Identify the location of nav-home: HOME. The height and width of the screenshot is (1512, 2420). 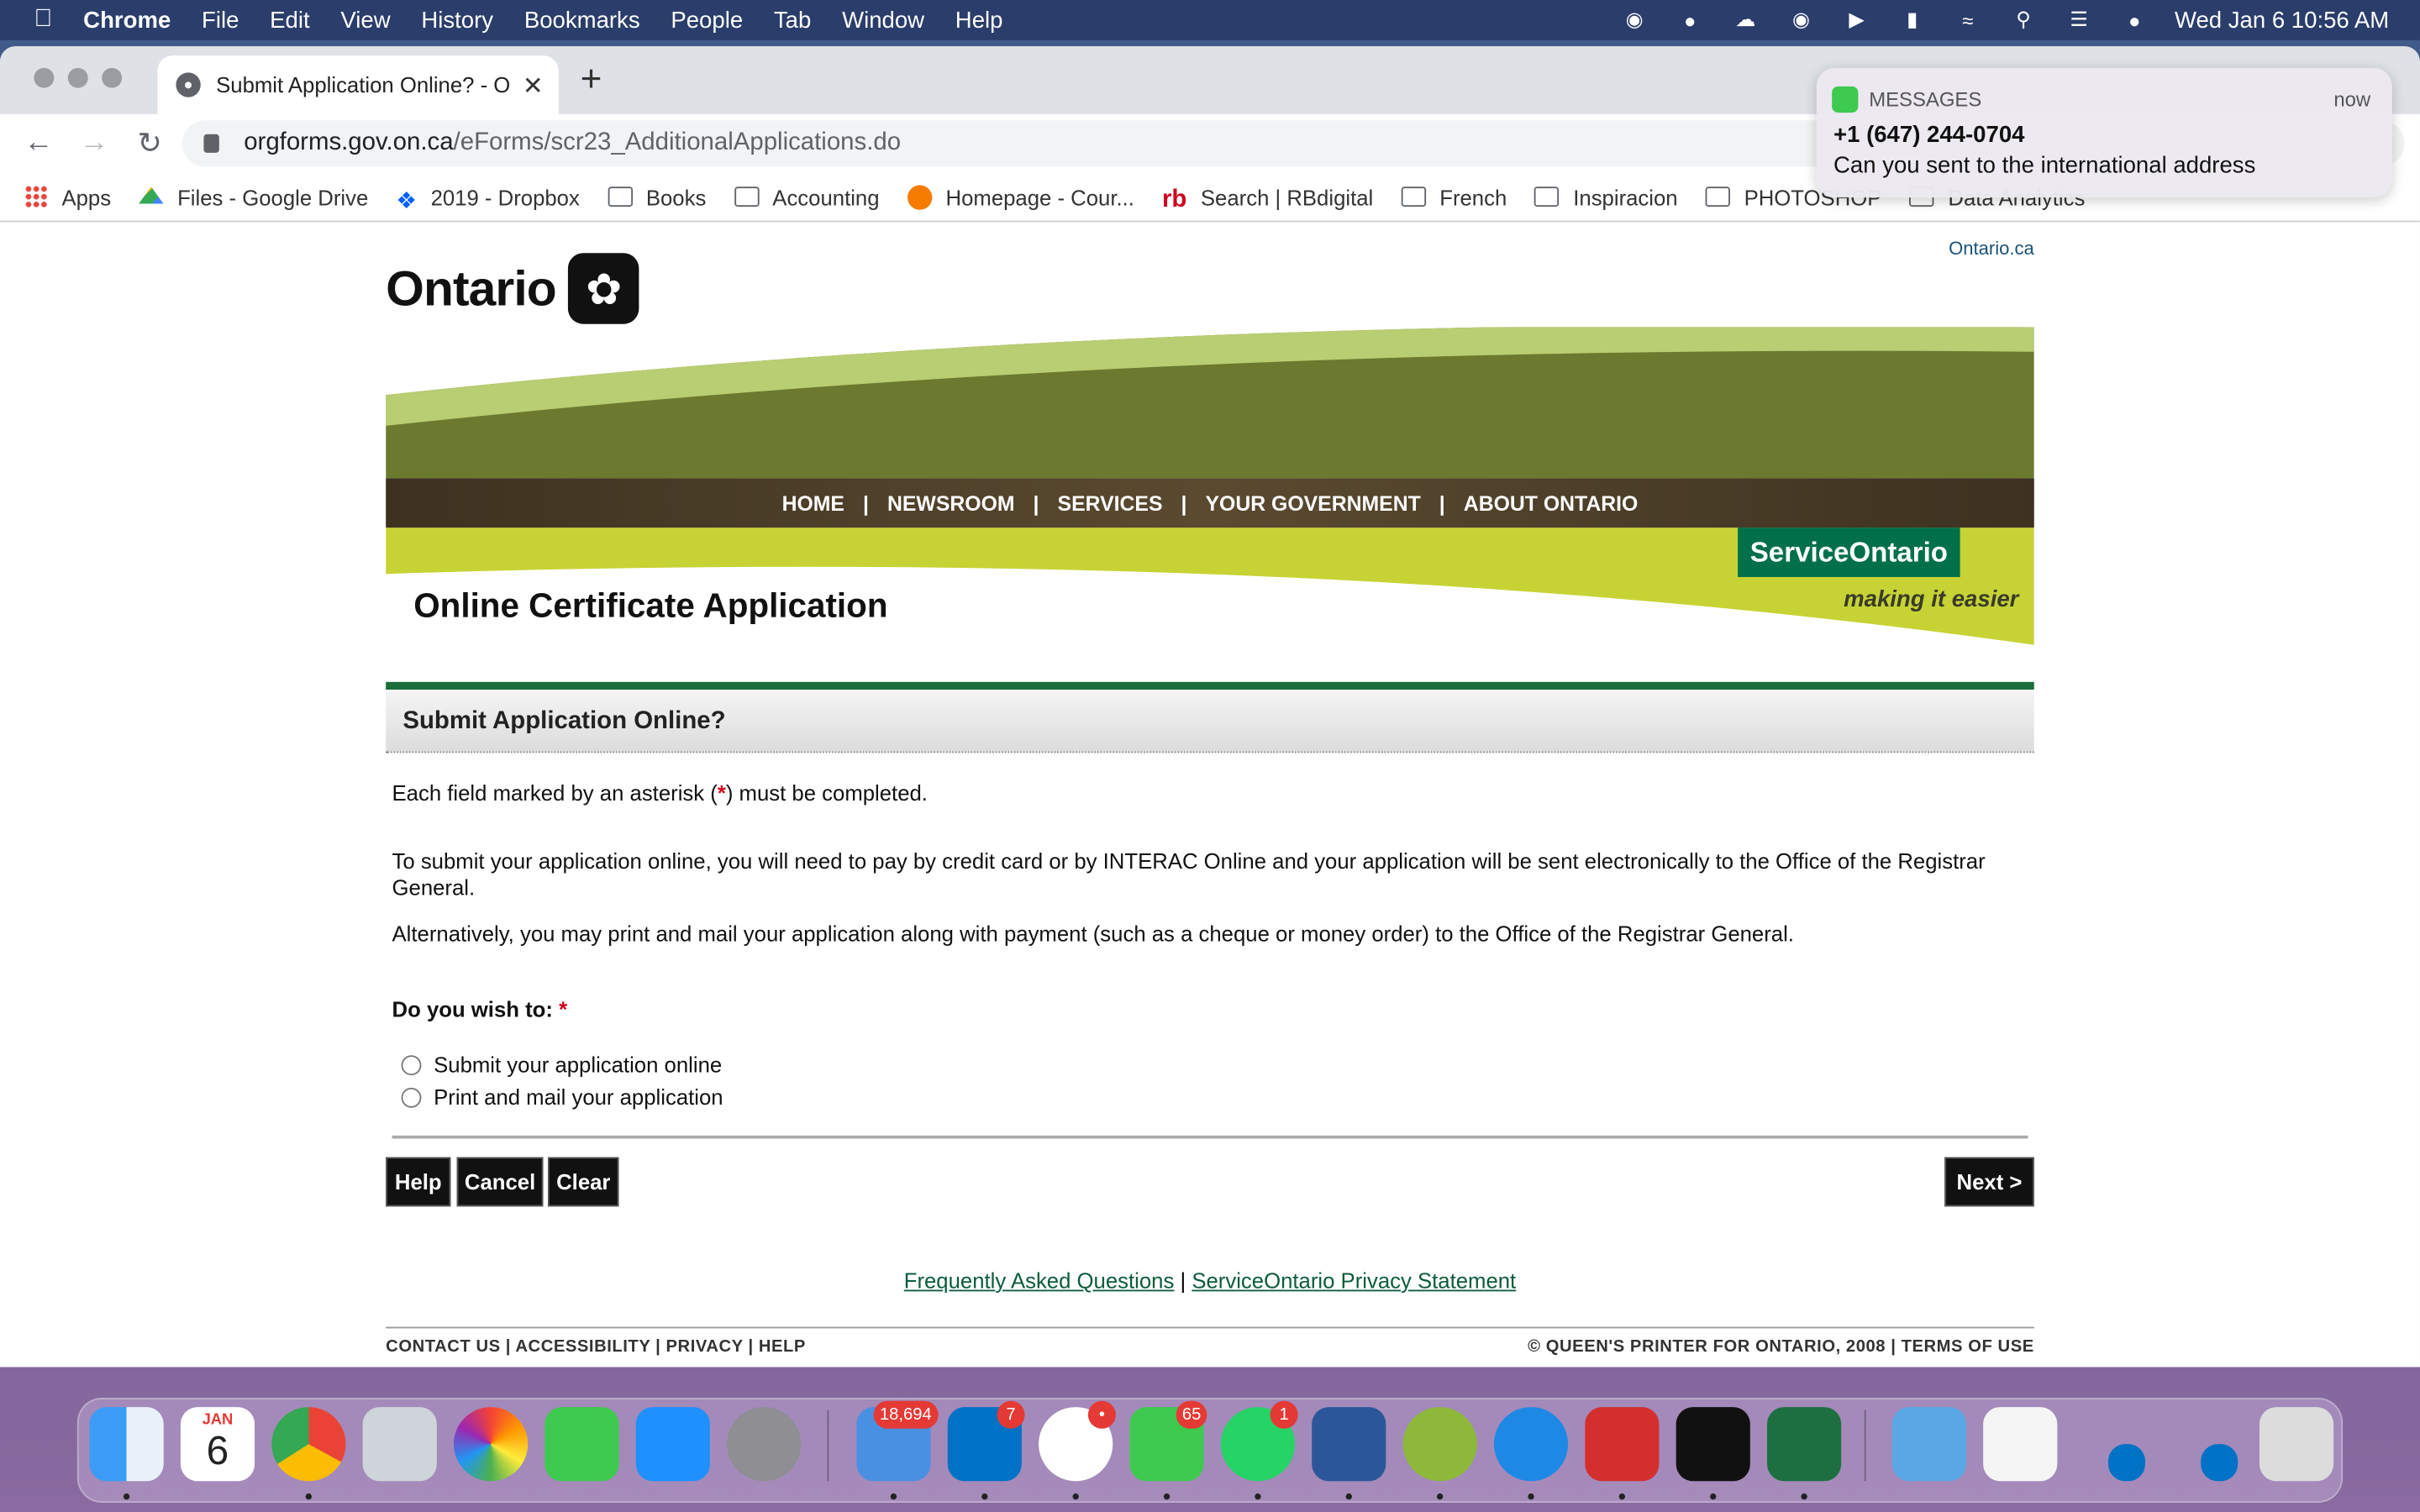
(813, 503).